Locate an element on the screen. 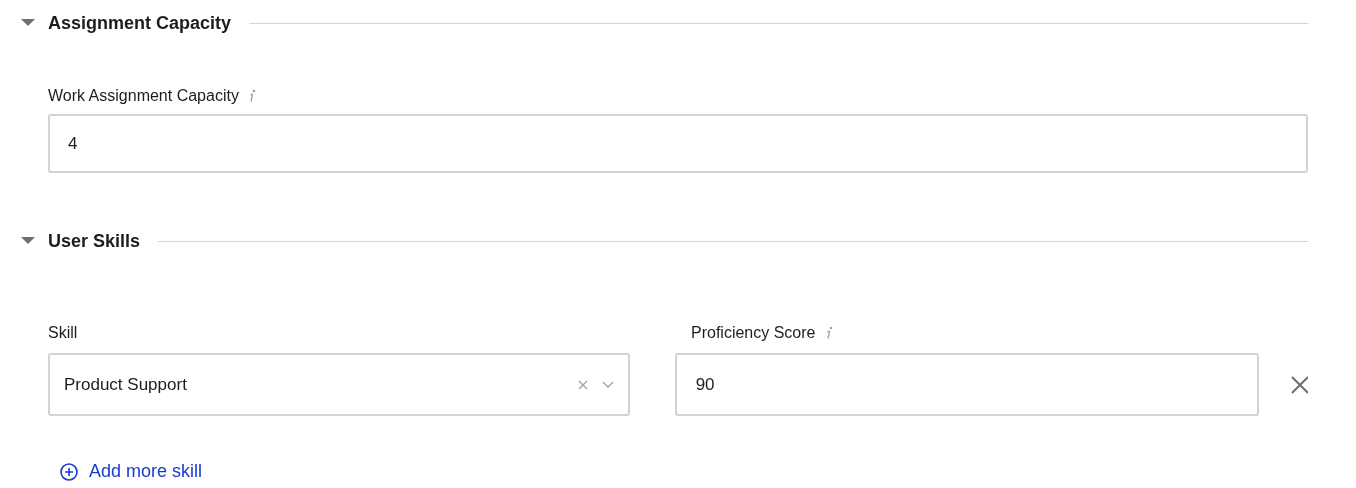  plus-circle-icon is located at coordinates (69, 471).